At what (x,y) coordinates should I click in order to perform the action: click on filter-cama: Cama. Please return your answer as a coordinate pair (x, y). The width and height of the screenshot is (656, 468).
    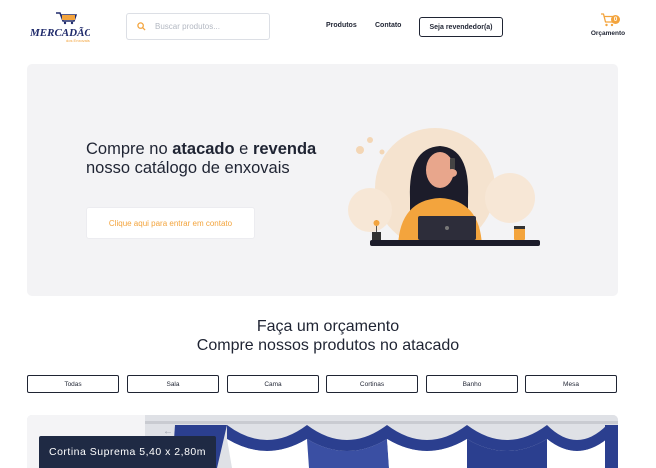
    Looking at the image, I should click on (273, 384).